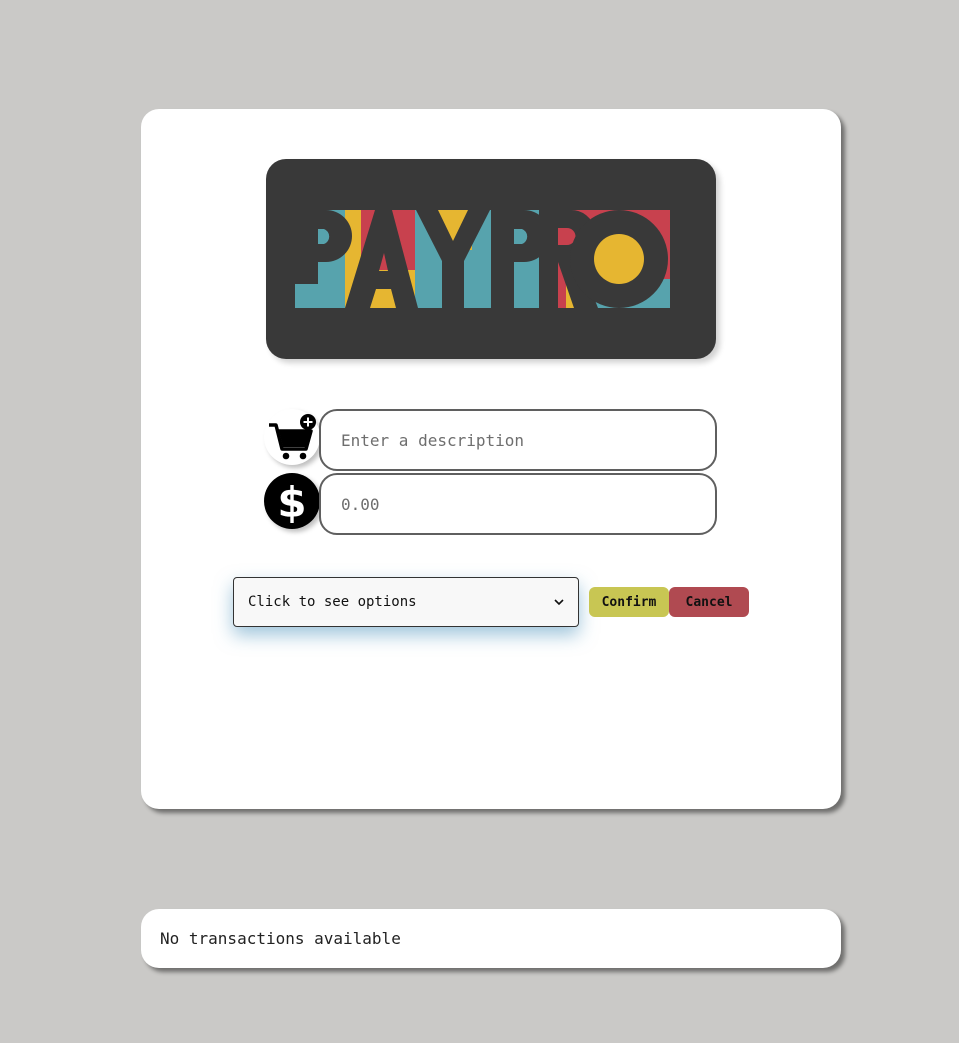  Describe the element at coordinates (482, 258) in the screenshot. I see `paypro-logo-graphic` at that location.